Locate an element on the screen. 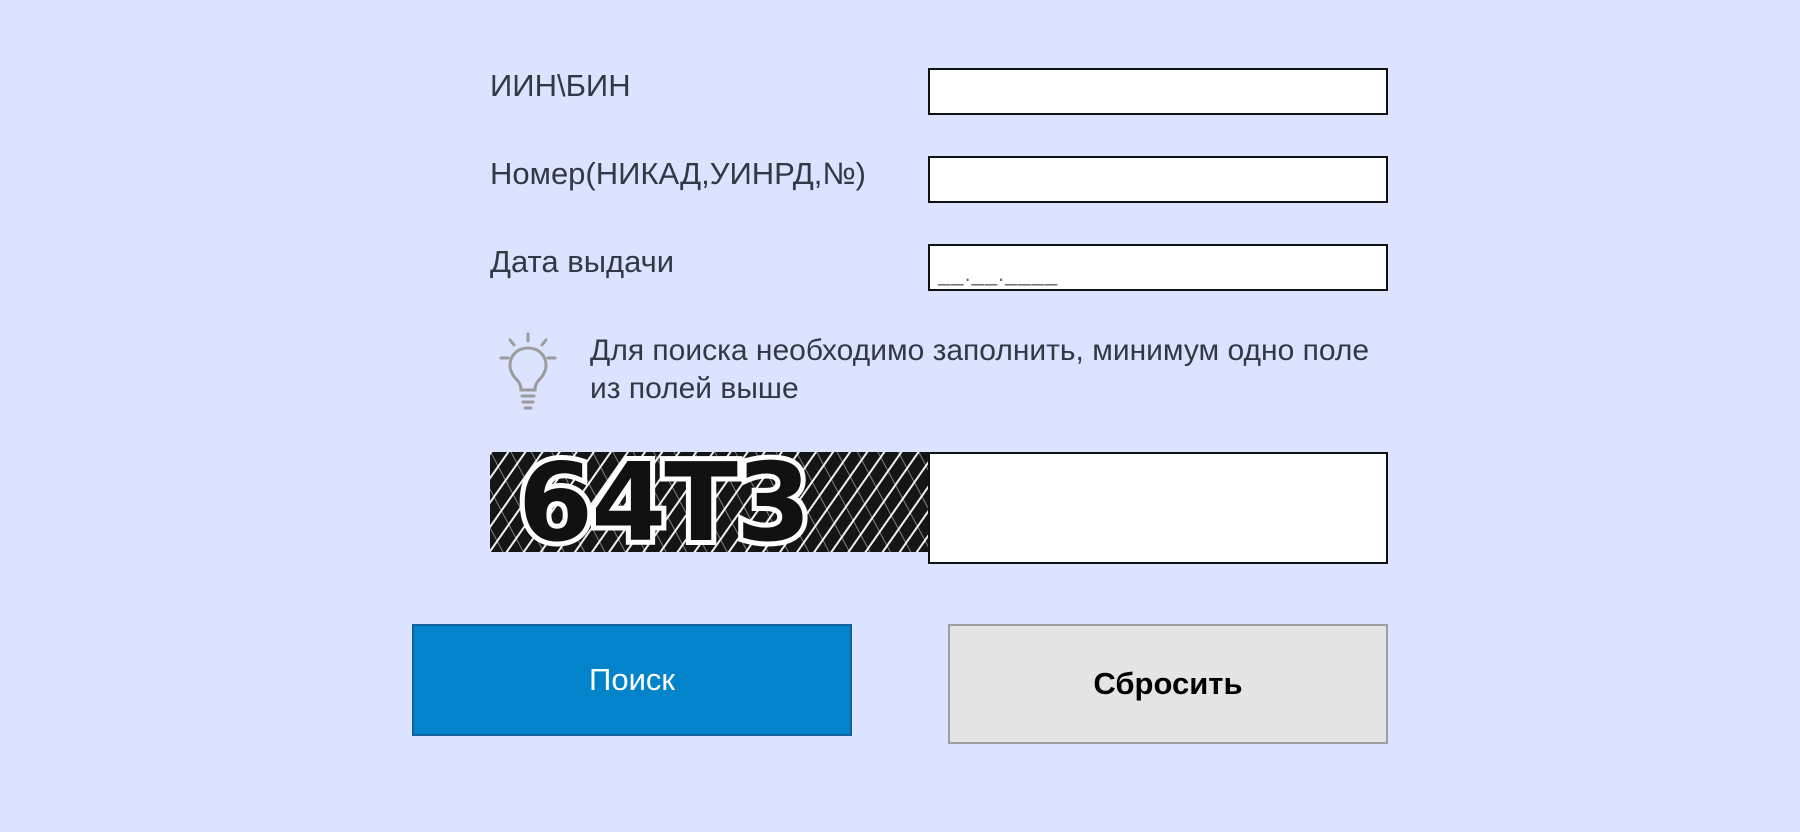 This screenshot has width=1800, height=832. reset-button: Сбросить is located at coordinates (1168, 684).